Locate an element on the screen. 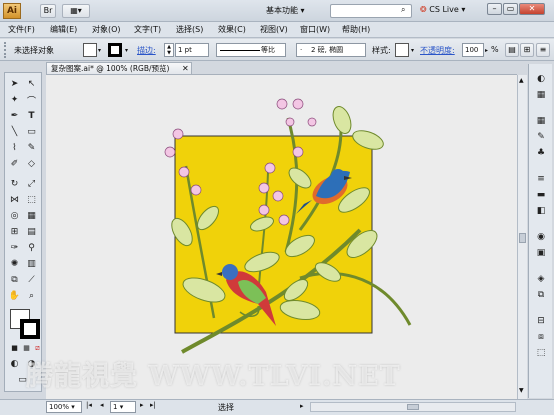 The height and width of the screenshot is (415, 554). transparency-icon: ◧ is located at coordinates (541, 211).